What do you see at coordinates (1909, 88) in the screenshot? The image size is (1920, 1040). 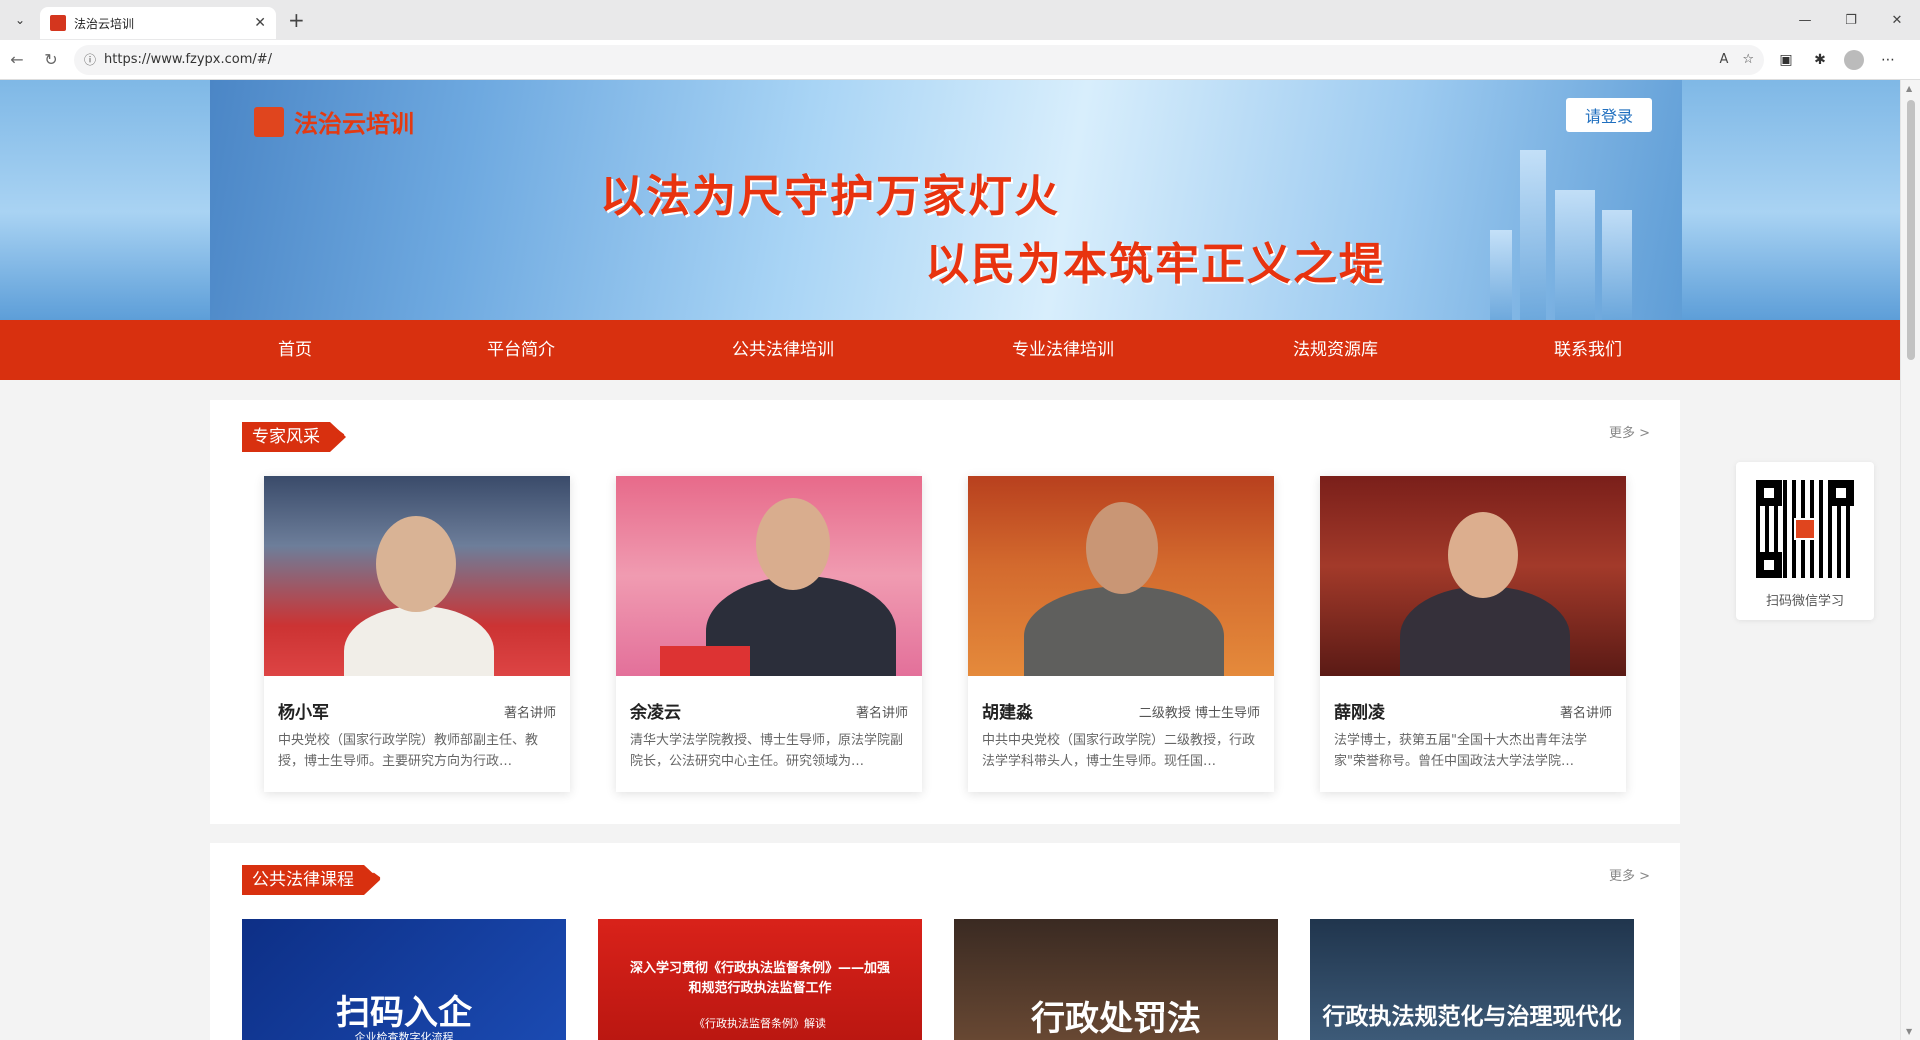 I see `scroll-up-icon: ▲` at bounding box center [1909, 88].